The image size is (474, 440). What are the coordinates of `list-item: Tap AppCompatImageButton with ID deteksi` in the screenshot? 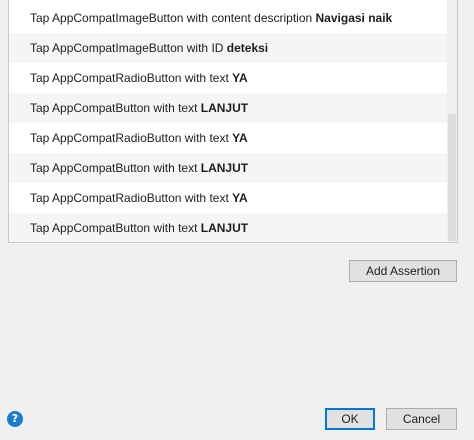 It's located at (228, 48).